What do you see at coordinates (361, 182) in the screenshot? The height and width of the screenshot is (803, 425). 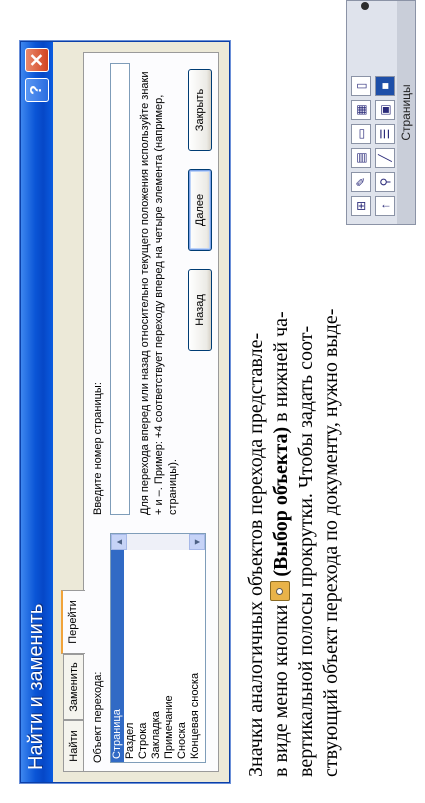 I see `edit-icon: ✎` at bounding box center [361, 182].